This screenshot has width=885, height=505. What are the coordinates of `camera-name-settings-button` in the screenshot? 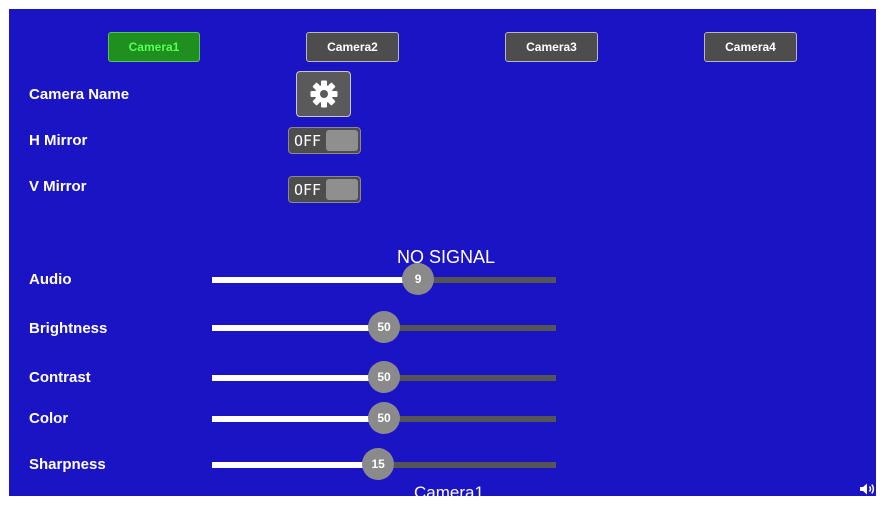 It's located at (323, 94).